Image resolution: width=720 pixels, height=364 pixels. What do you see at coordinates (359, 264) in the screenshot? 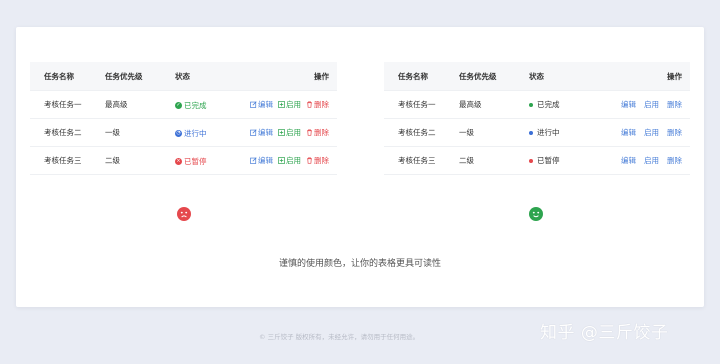
I see `caption-text: 谨慎的使用颜色，让你的表格更具可读性` at bounding box center [359, 264].